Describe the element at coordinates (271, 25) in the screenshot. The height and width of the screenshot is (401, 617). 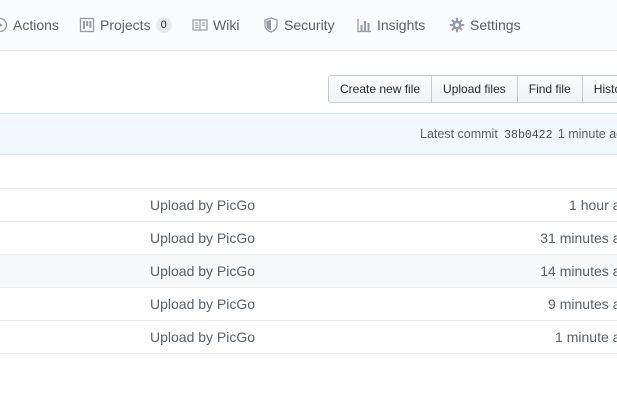
I see `shield-icon` at that location.